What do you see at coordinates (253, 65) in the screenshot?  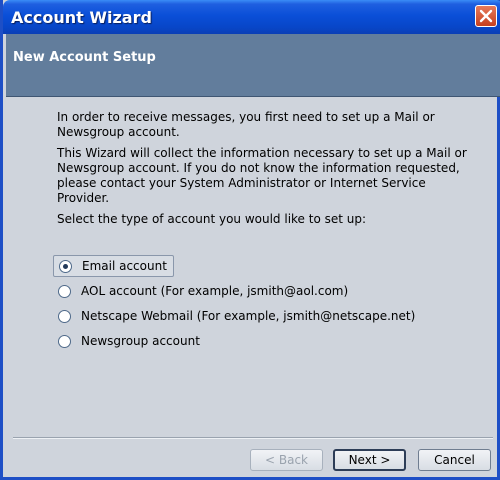 I see `wizard-header: New Account Setup` at bounding box center [253, 65].